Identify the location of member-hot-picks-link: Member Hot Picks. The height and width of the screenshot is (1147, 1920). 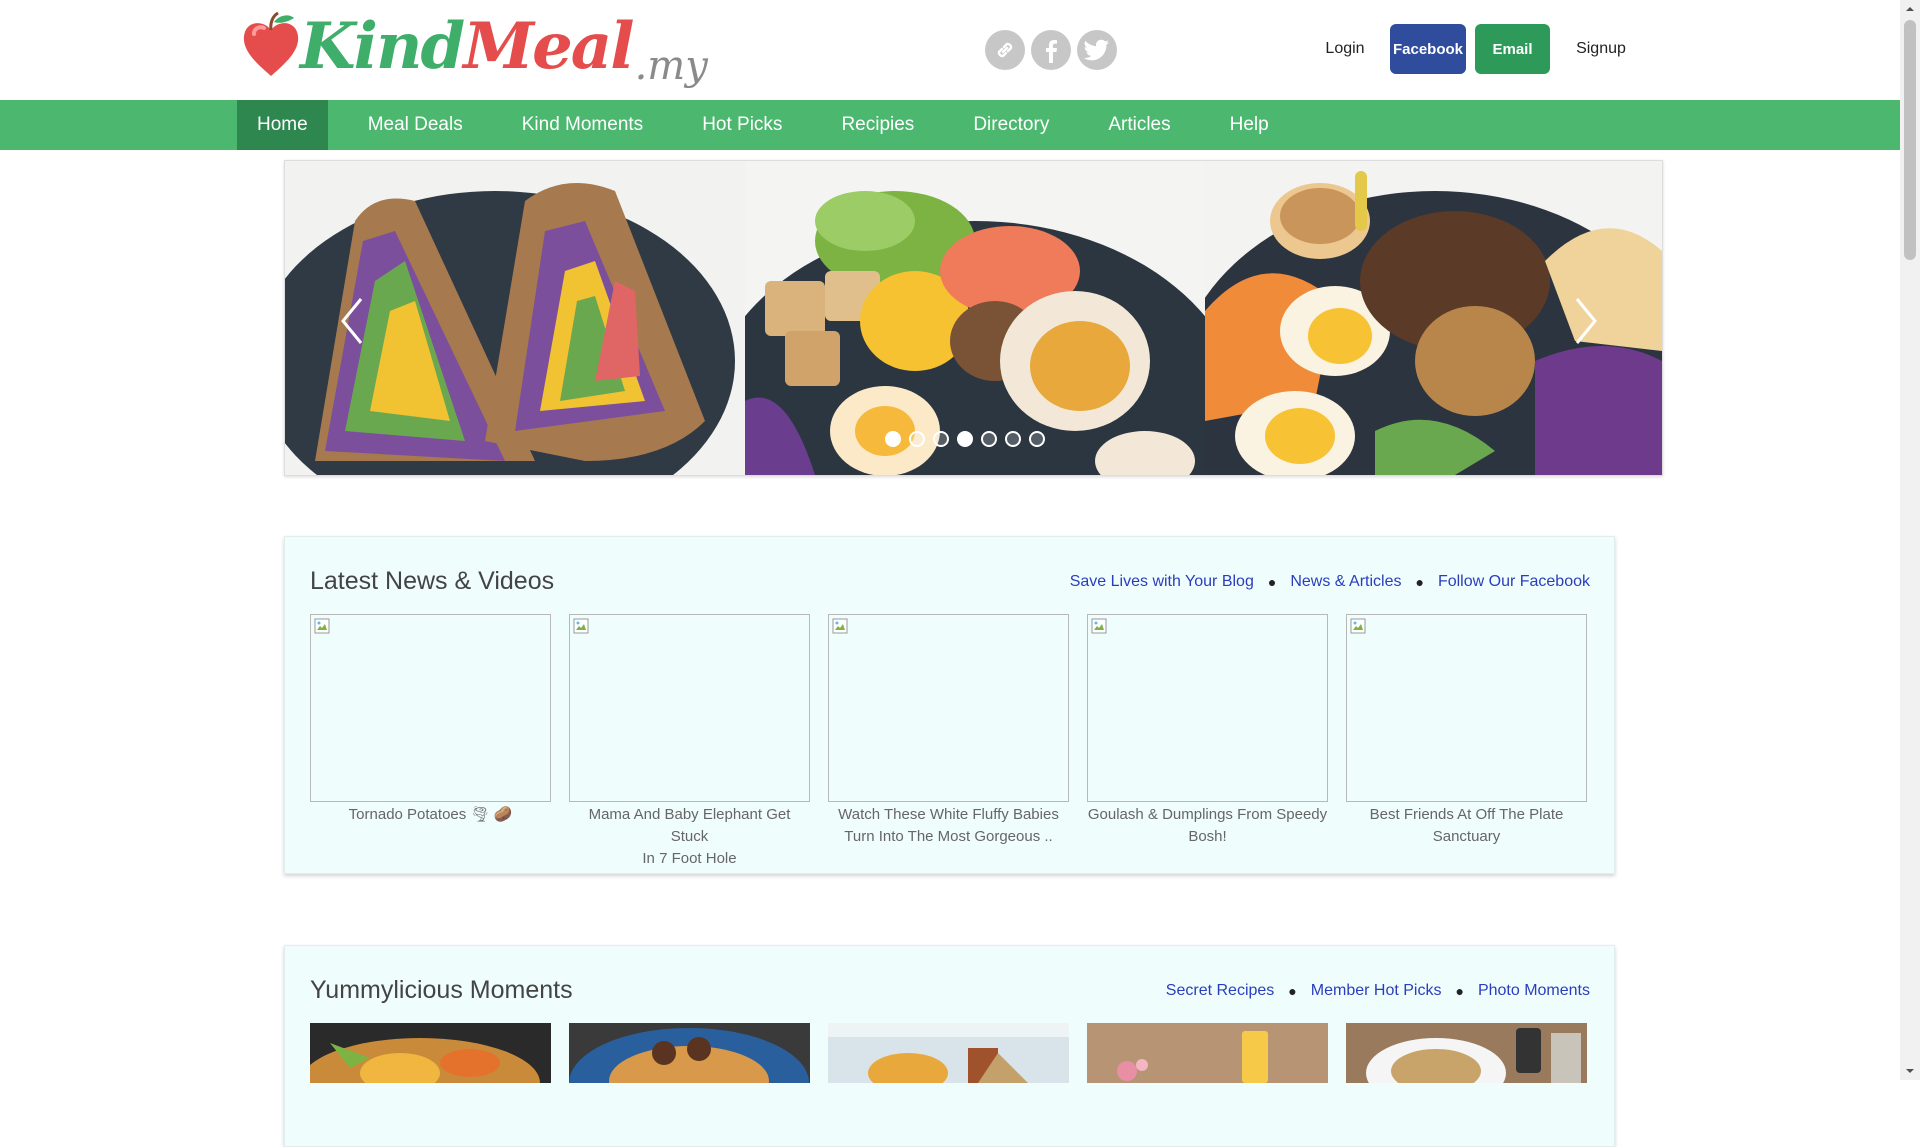
(1376, 991).